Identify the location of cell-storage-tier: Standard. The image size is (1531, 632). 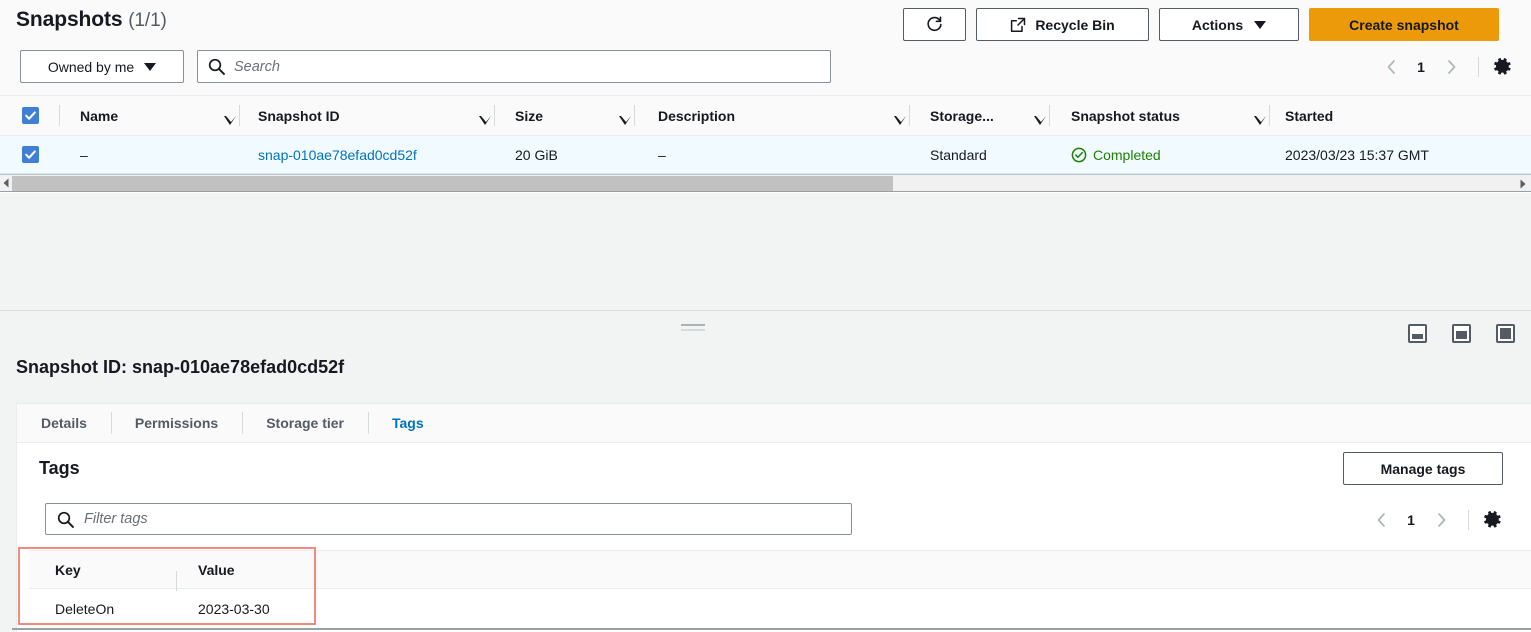
(980, 154).